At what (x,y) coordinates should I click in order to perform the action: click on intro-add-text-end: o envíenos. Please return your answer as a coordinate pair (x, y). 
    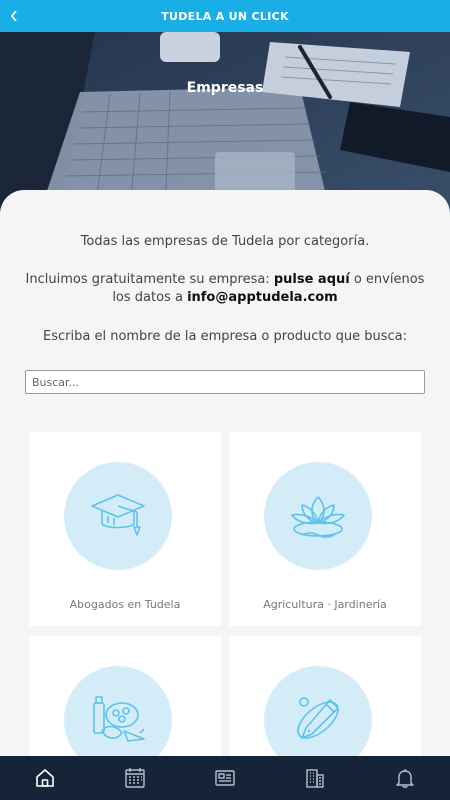
    Looking at the image, I should click on (387, 279).